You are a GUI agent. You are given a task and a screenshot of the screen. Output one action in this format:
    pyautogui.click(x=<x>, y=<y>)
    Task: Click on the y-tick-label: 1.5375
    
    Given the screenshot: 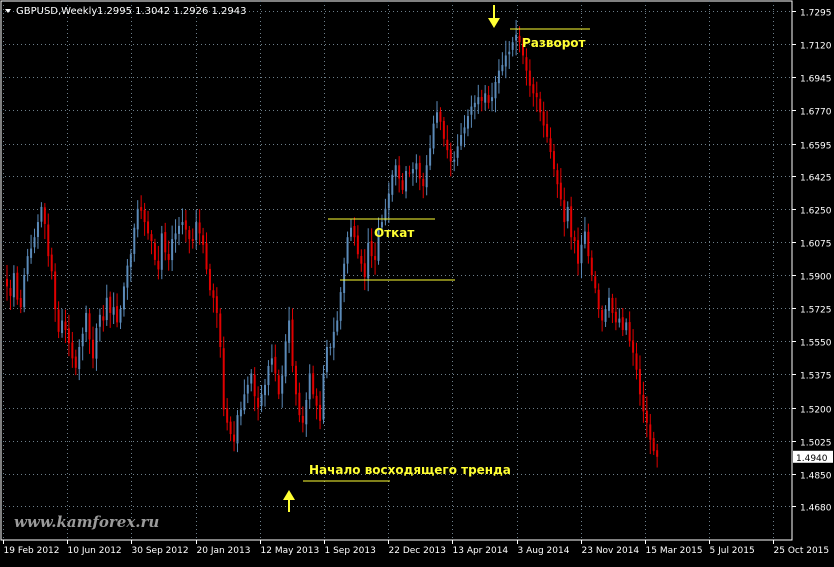 What is the action you would take?
    pyautogui.click(x=816, y=377)
    